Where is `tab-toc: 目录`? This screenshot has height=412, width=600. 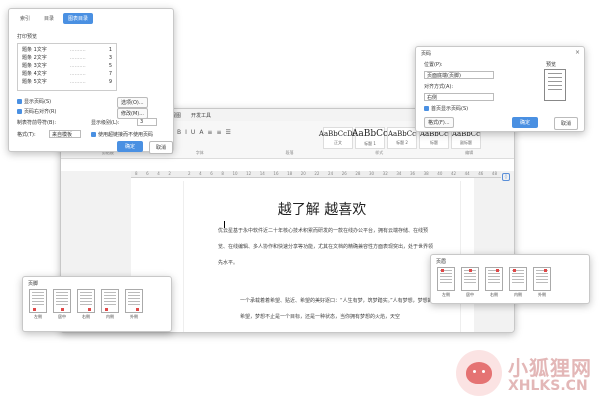
tab-toc: 目录 is located at coordinates (49, 18).